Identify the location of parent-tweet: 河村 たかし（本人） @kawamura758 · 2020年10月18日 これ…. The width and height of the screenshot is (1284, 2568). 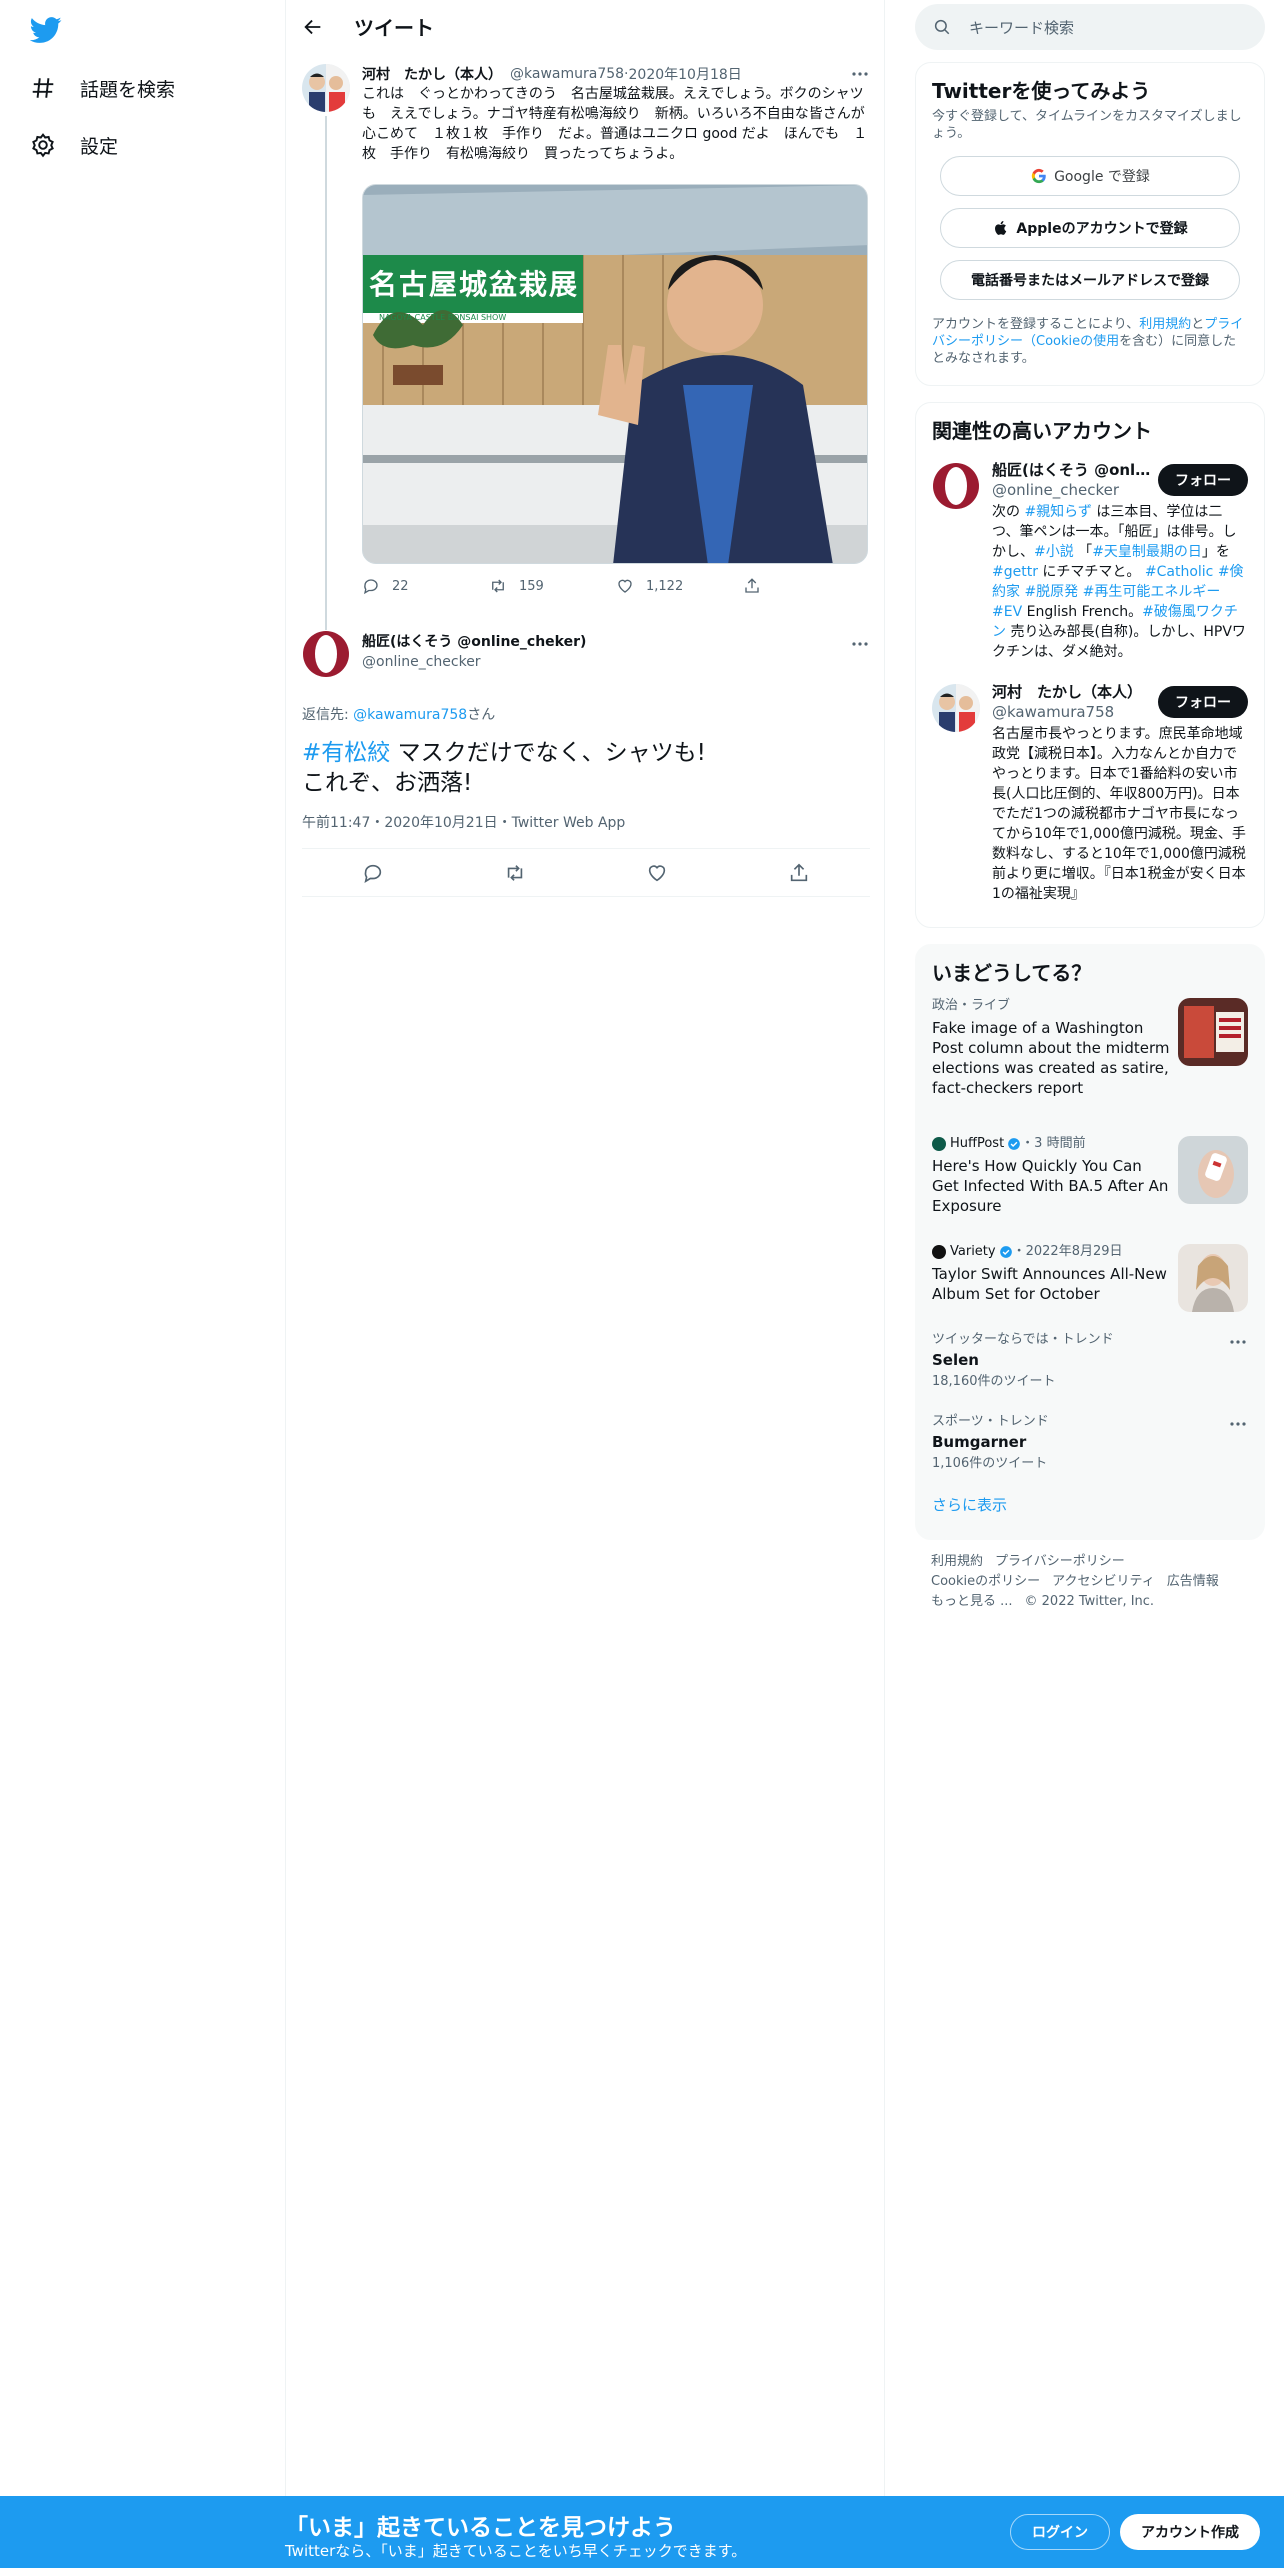
(590, 348).